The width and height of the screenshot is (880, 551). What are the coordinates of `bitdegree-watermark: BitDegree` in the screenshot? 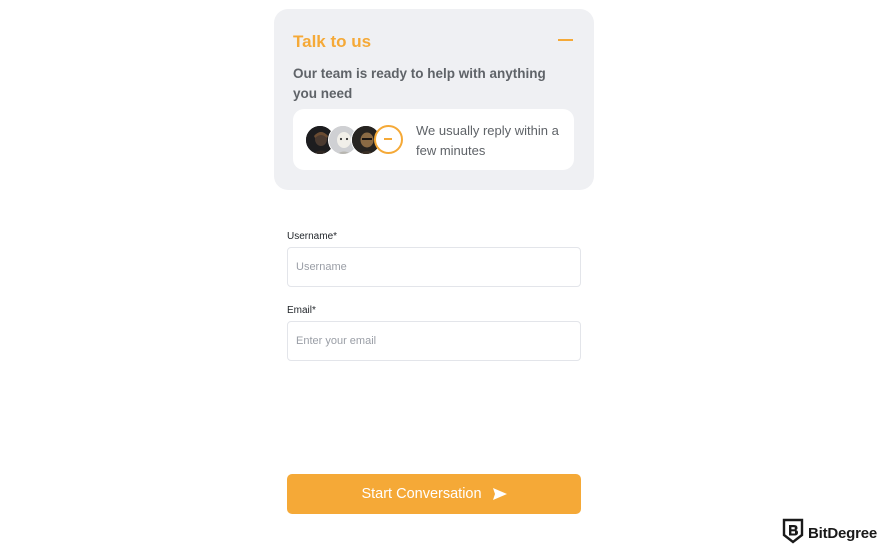 It's located at (829, 533).